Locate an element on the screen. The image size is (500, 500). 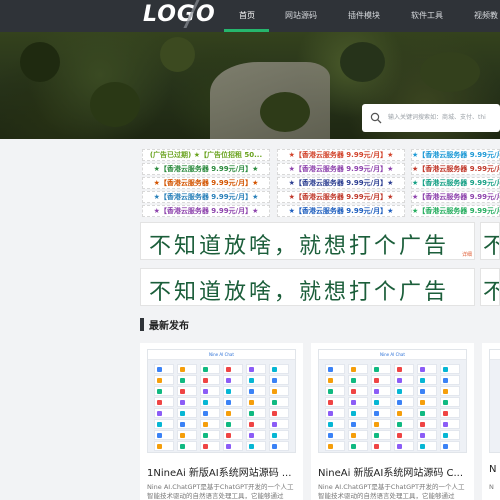
search-input: 输入关键词搜索如：商城、支付、thi is located at coordinates (443, 118).